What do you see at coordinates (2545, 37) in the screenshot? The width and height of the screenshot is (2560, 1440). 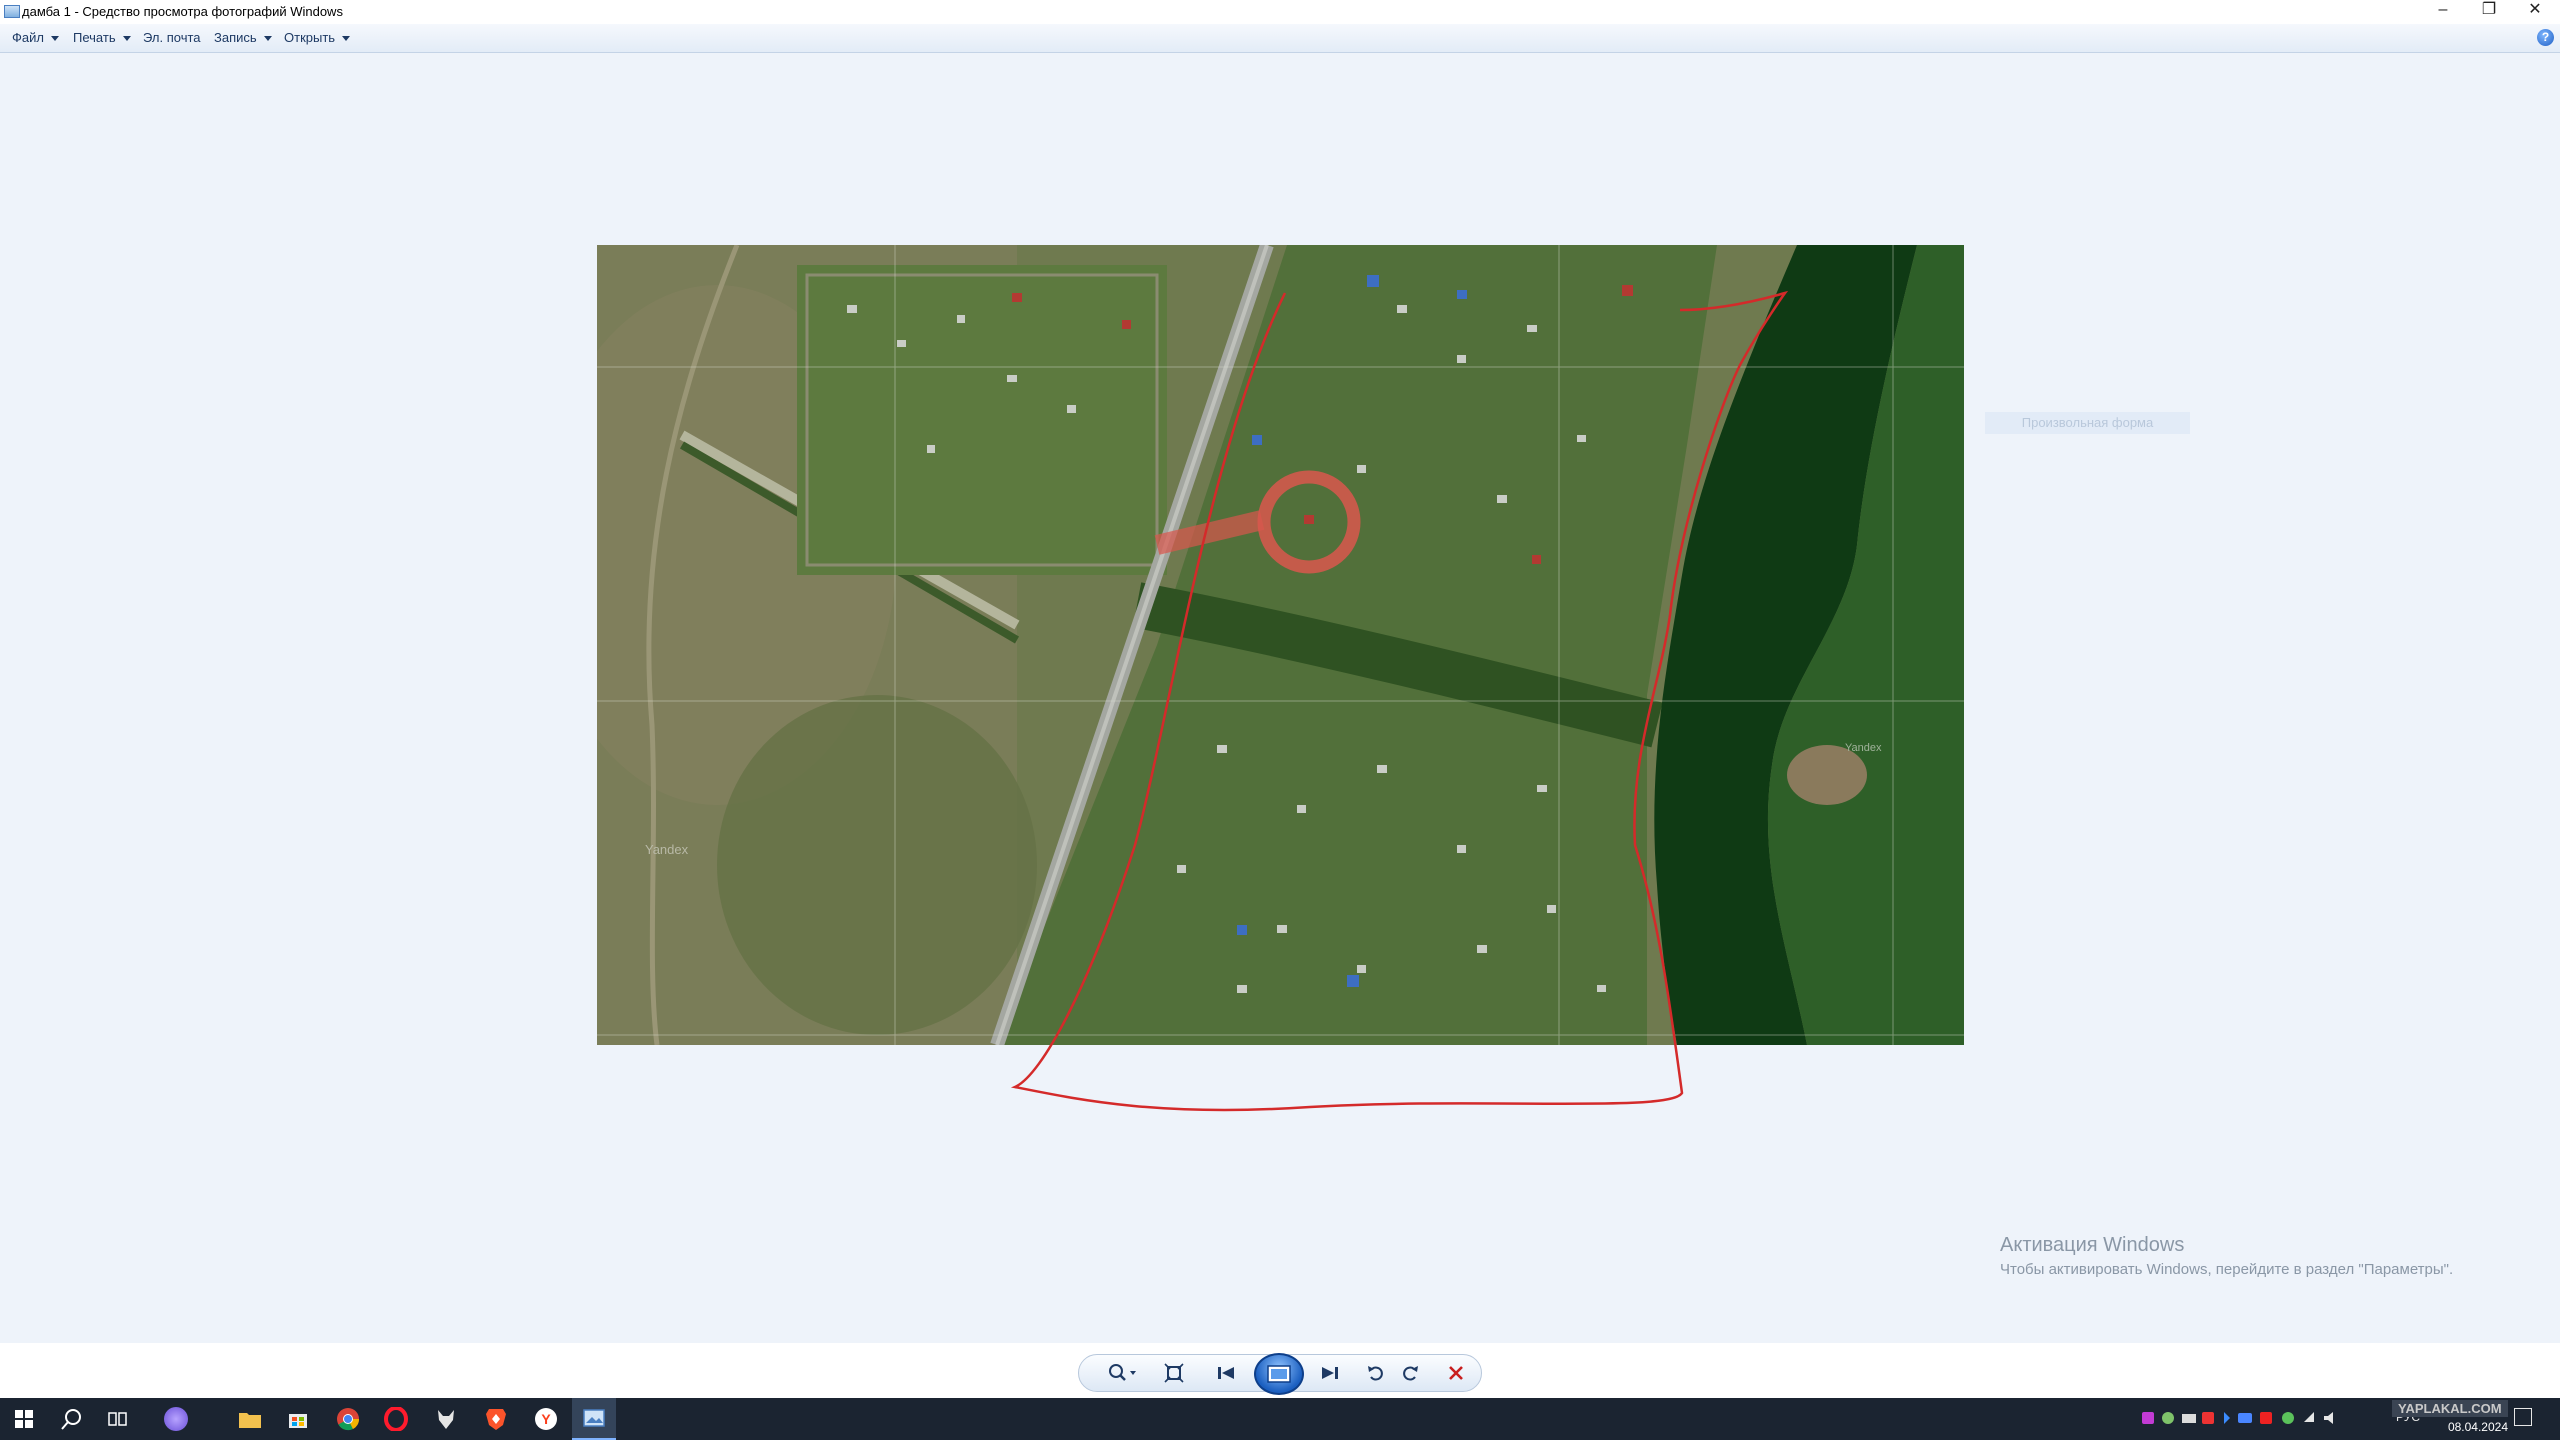 I see `help-icon: ?` at bounding box center [2545, 37].